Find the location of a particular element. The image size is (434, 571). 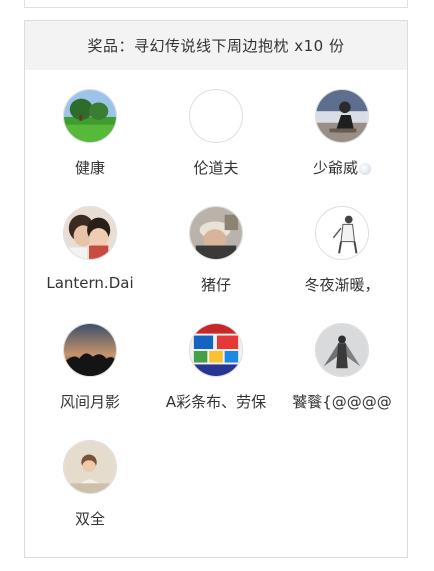

emoji-icon is located at coordinates (365, 168).